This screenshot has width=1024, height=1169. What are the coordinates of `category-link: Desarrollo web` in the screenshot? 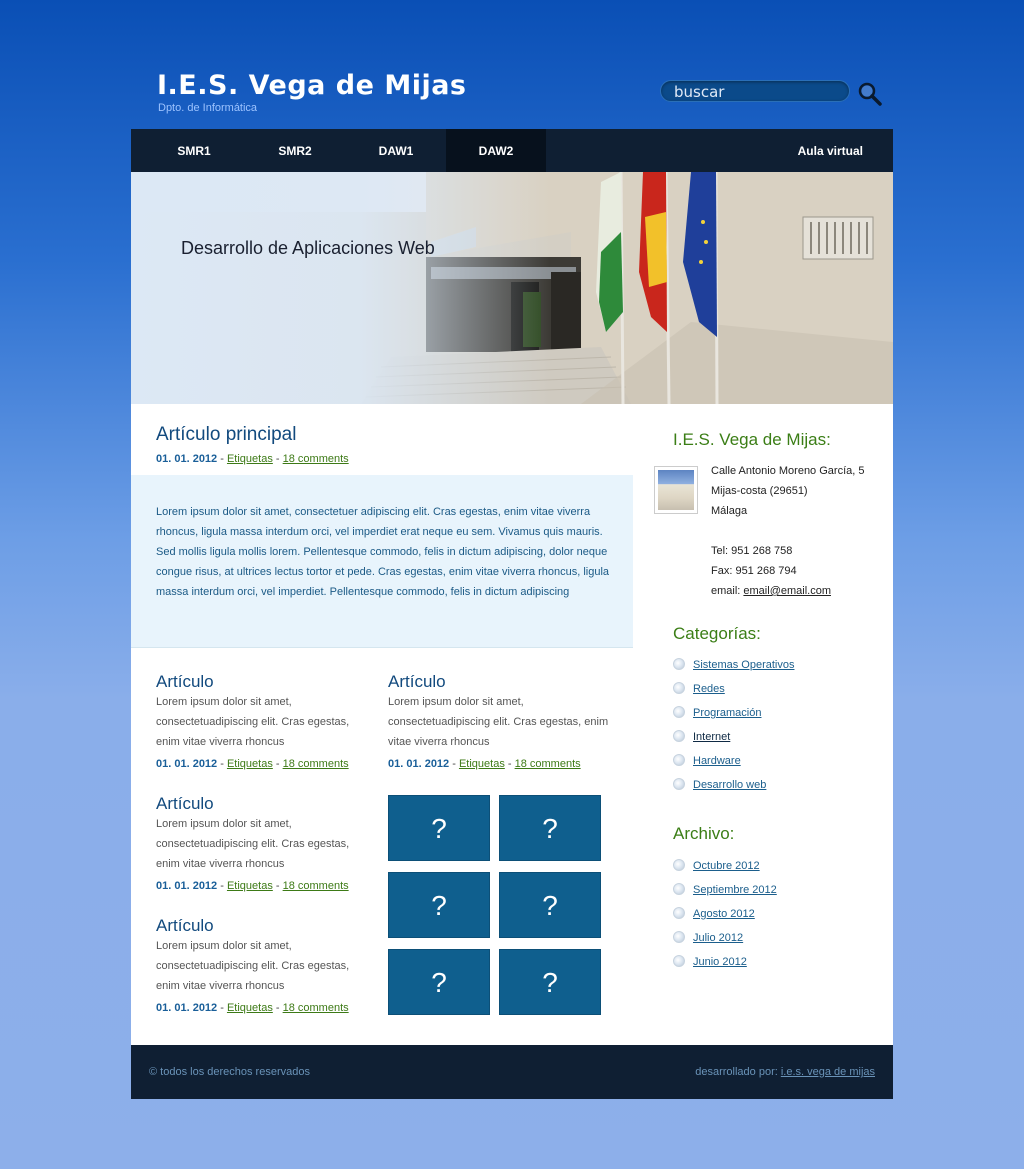 It's located at (729, 785).